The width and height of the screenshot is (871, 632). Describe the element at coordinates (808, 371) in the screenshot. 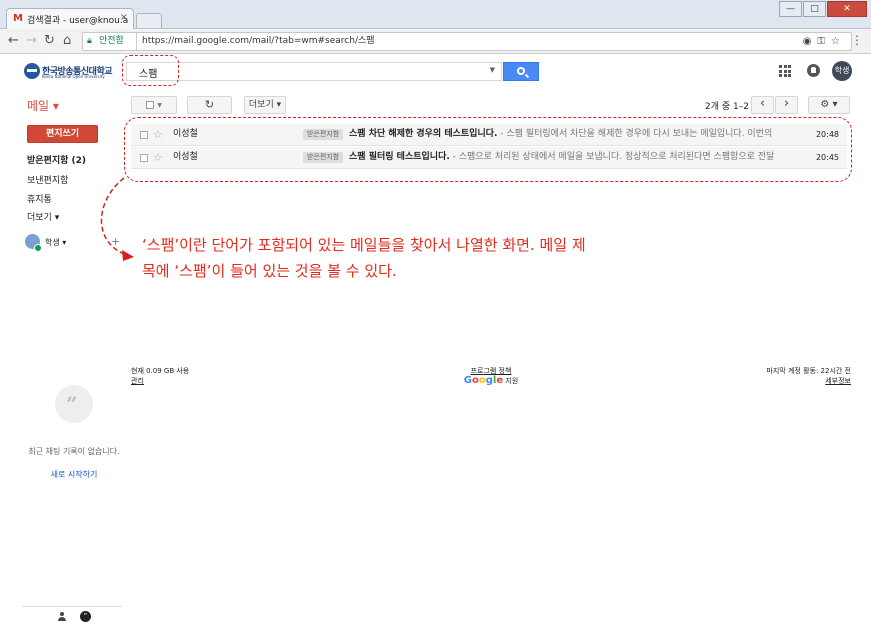

I see `last-activity-text: 마지막 계정 활동: 22시간 전` at that location.